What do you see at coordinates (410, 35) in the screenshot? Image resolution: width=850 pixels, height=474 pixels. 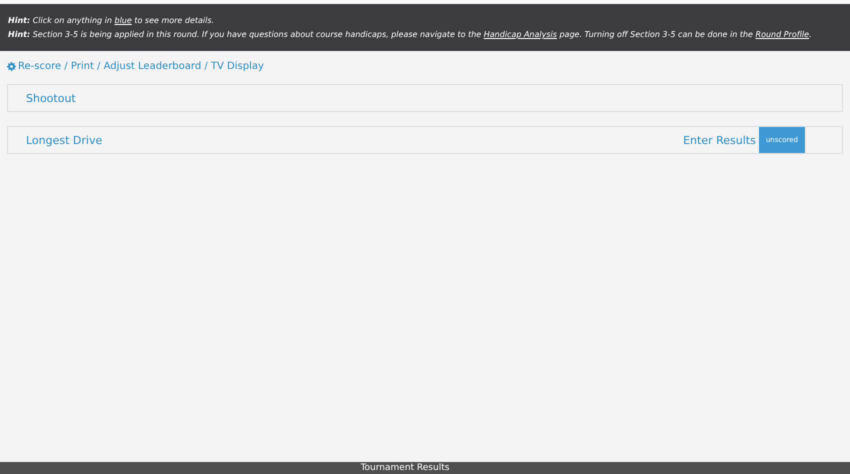 I see `hint-text: Hint: Section 3-5 is being applied in this round. If you have questions about course handicaps, please navigate to the Handicap Analysis page. Turning off Section 3-5 can be done in the Round Profile.` at bounding box center [410, 35].